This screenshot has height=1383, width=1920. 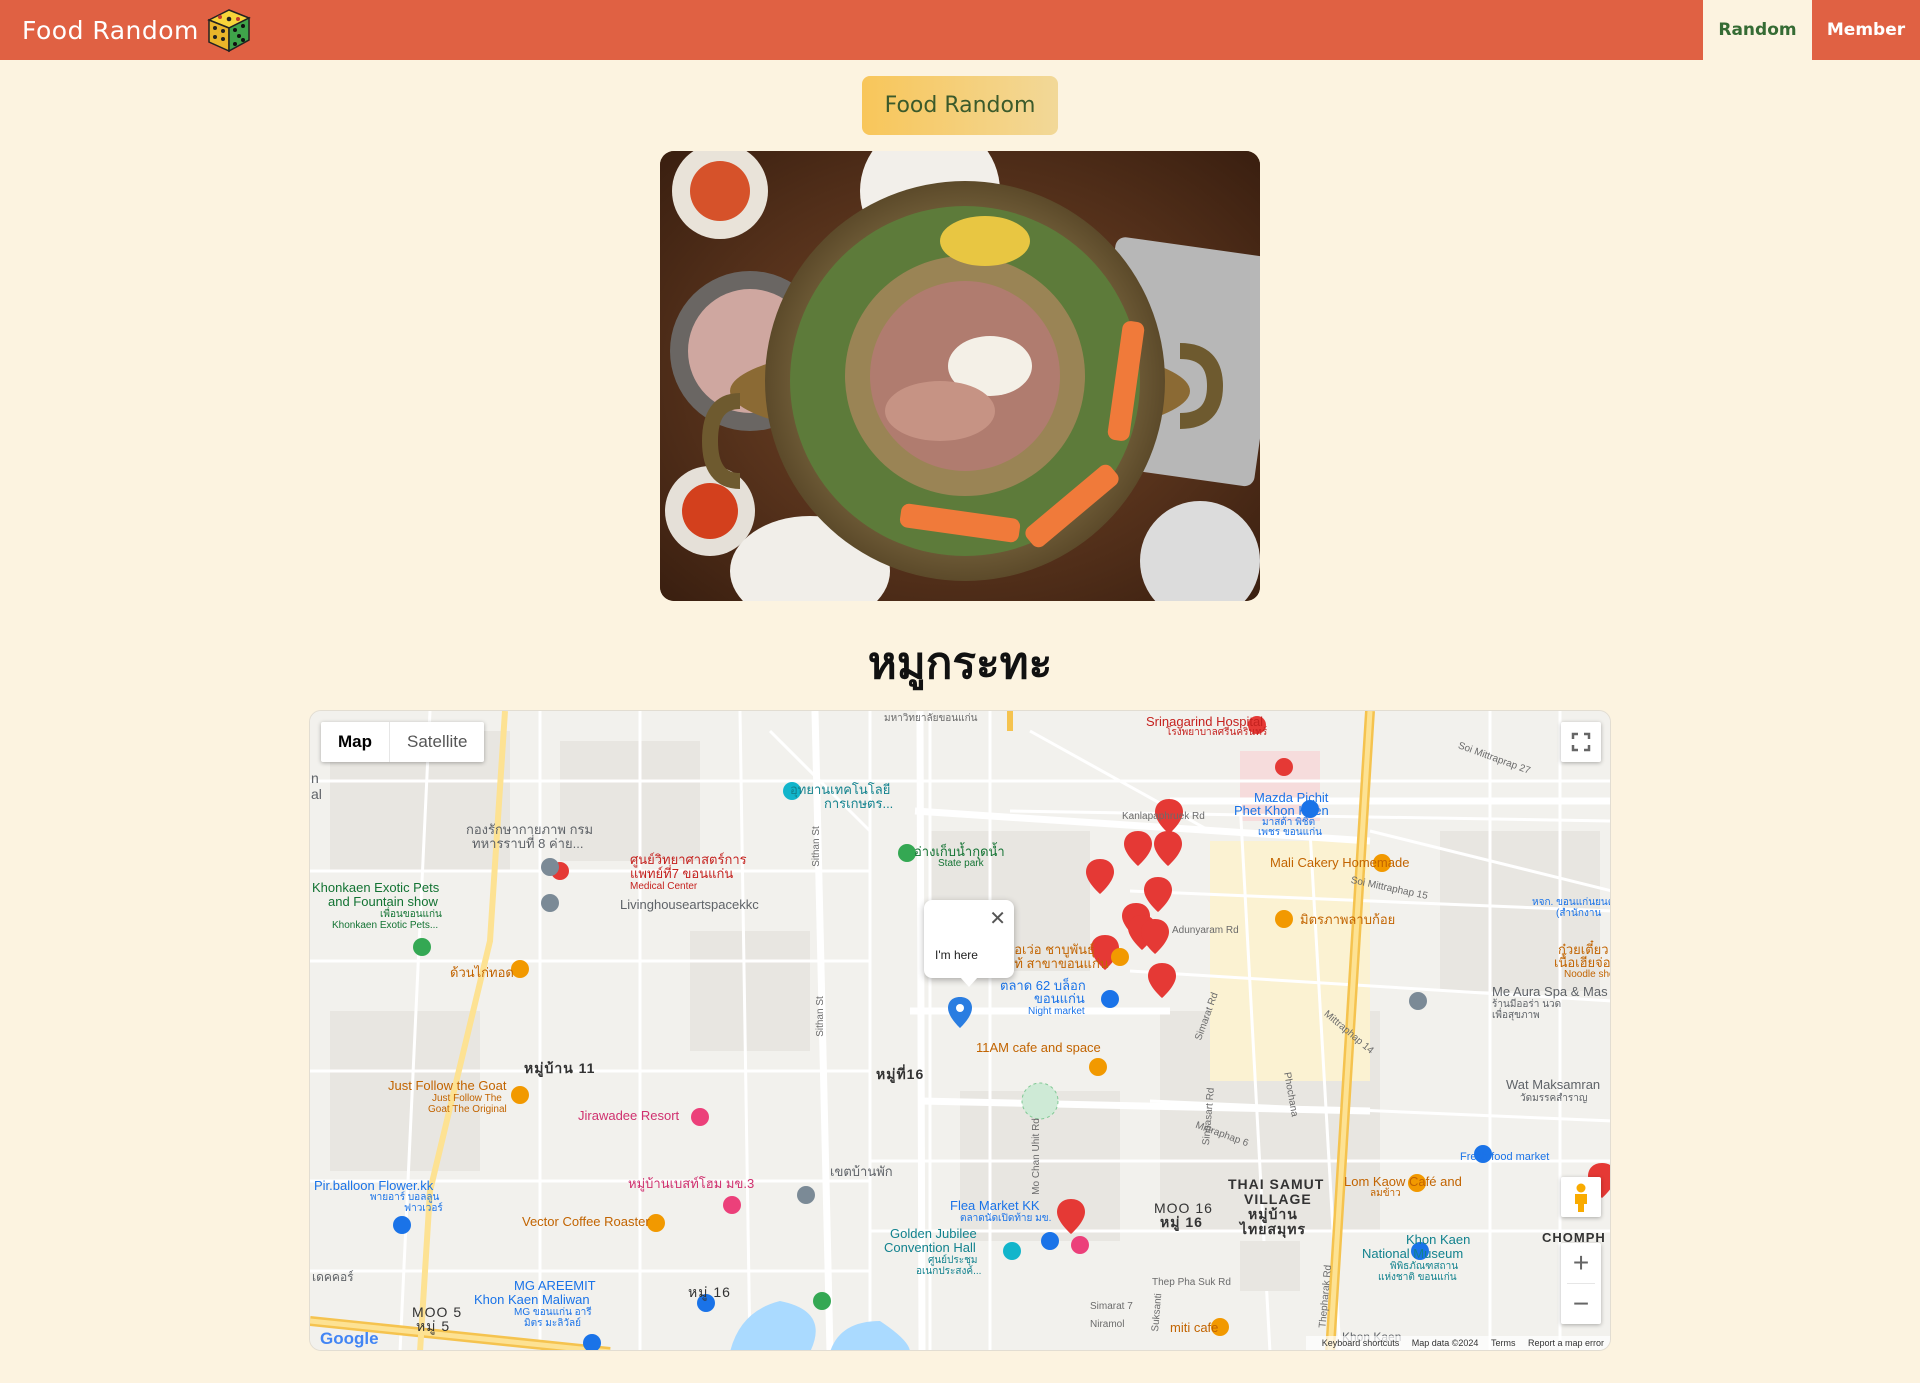 I want to click on keyboard-shortcuts-link: Keyboard shortcuts, so click(x=1361, y=1343).